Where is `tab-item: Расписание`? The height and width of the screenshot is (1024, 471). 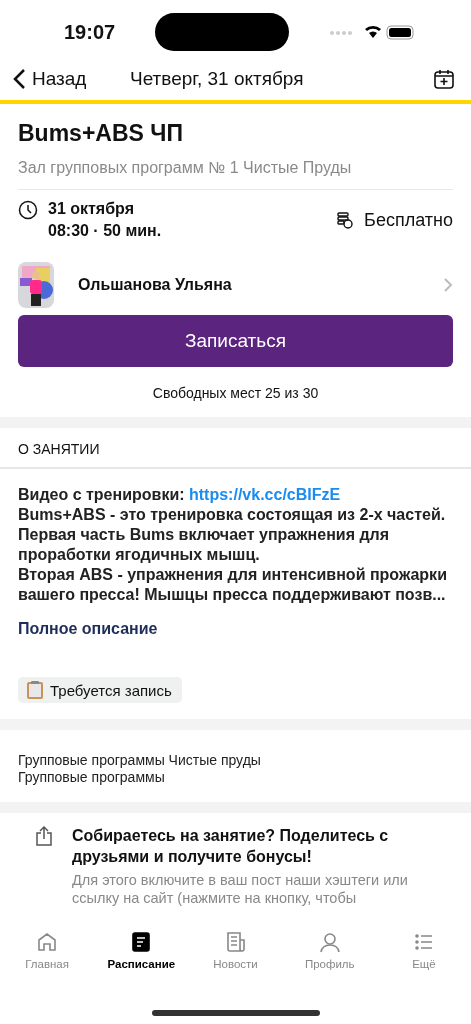
tab-item: Расписание is located at coordinates (141, 953).